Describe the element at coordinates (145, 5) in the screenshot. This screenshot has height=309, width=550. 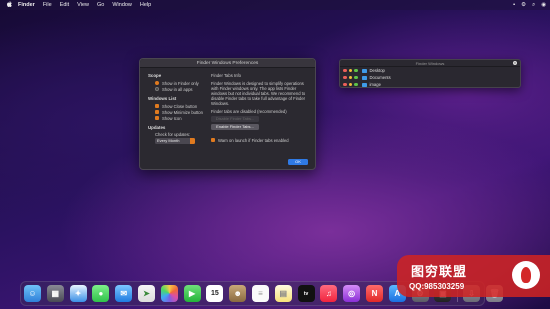
I see `menu-help: Help` at that location.